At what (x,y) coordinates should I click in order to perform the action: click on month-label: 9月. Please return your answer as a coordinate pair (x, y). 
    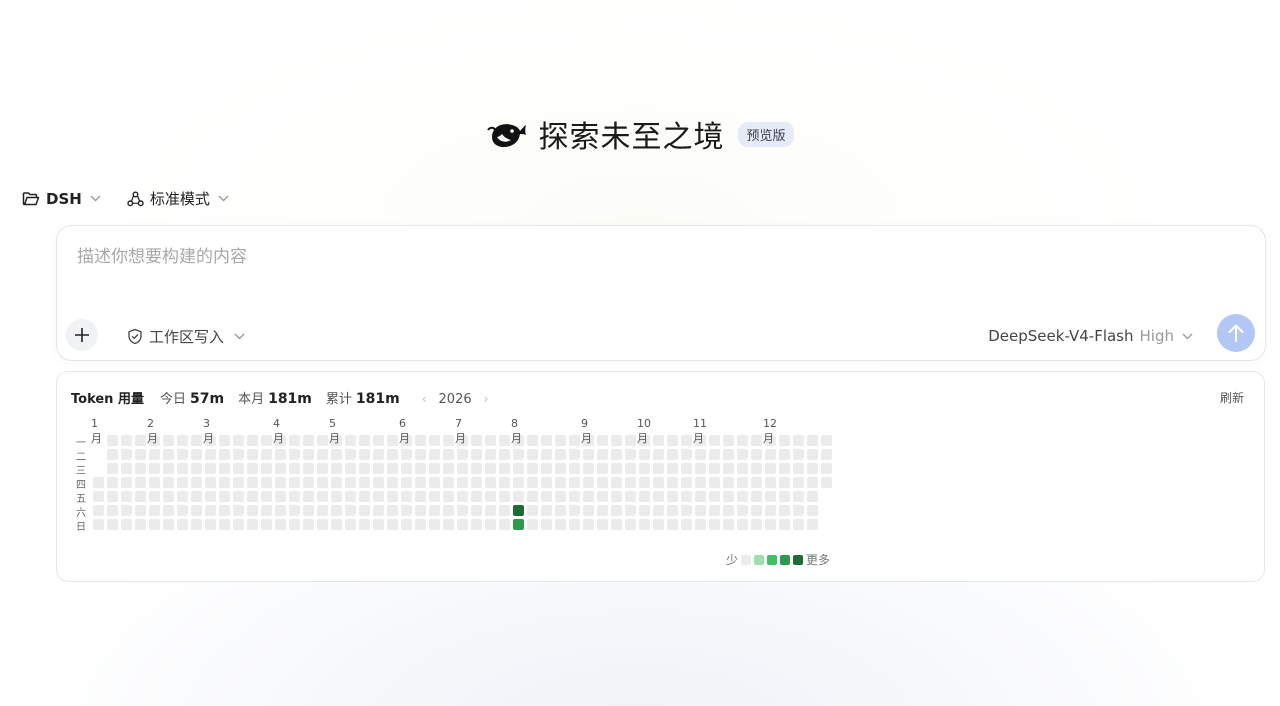
    Looking at the image, I should click on (586, 431).